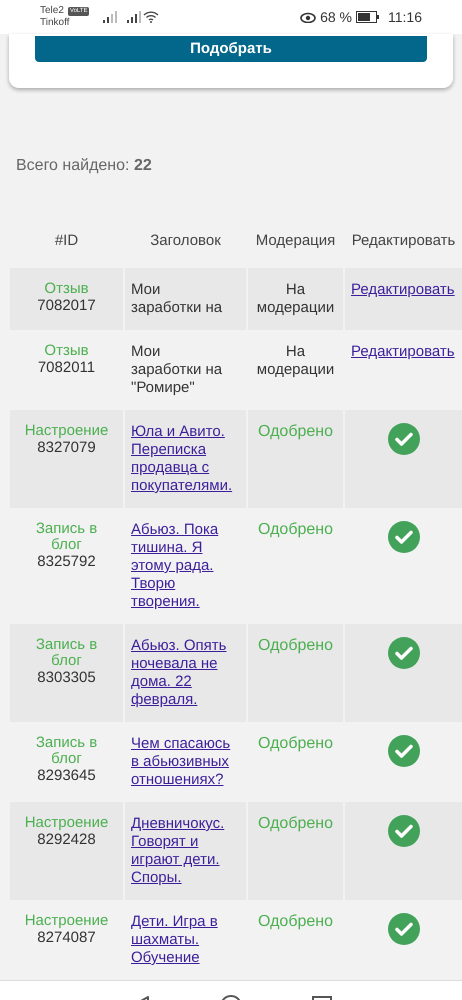  I want to click on wifi-icon, so click(151, 17).